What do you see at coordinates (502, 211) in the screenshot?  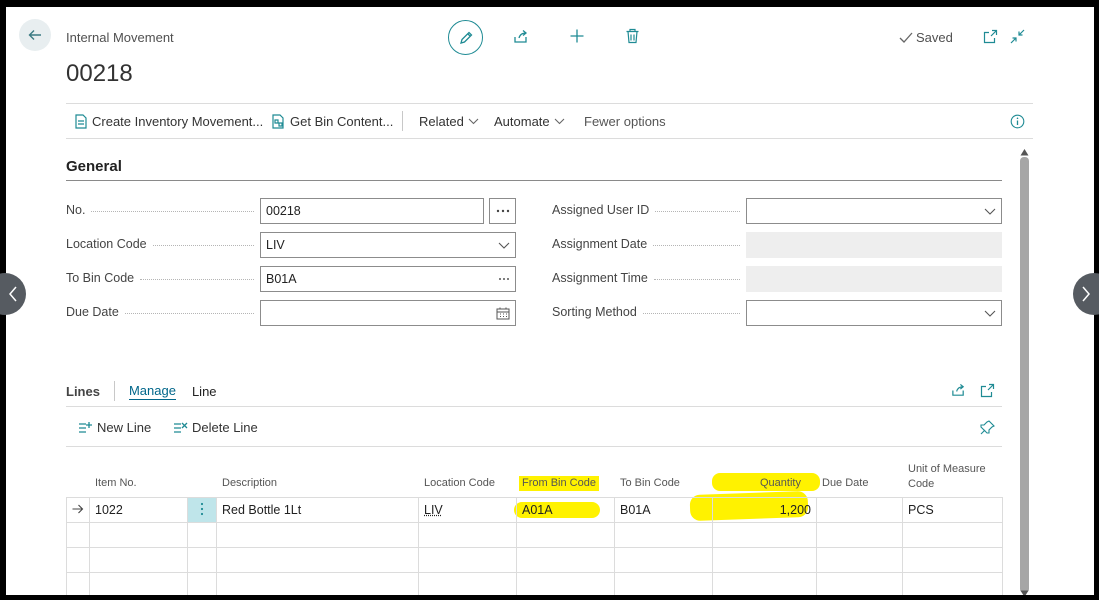 I see `no-assist-button` at bounding box center [502, 211].